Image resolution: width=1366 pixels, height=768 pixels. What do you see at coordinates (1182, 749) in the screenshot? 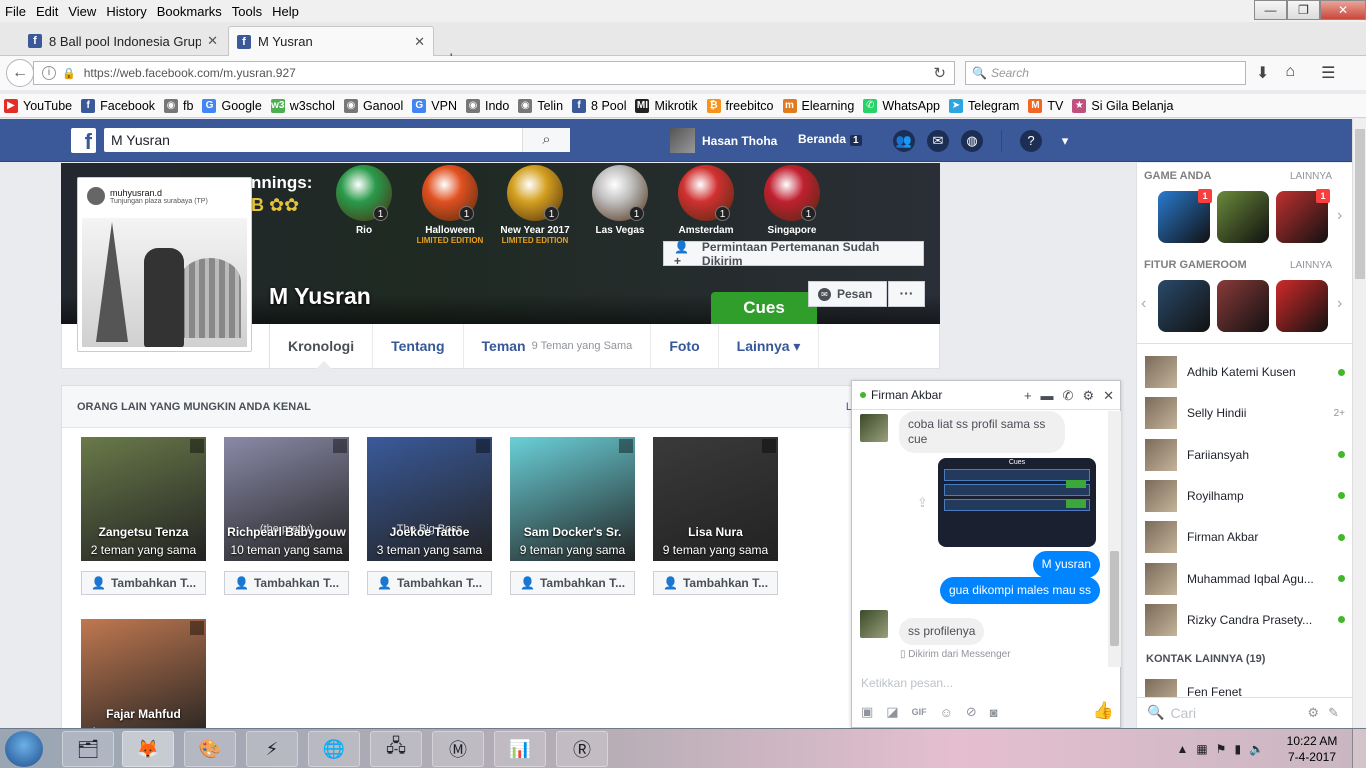
I see `show-hidden-icons: ▲` at bounding box center [1182, 749].